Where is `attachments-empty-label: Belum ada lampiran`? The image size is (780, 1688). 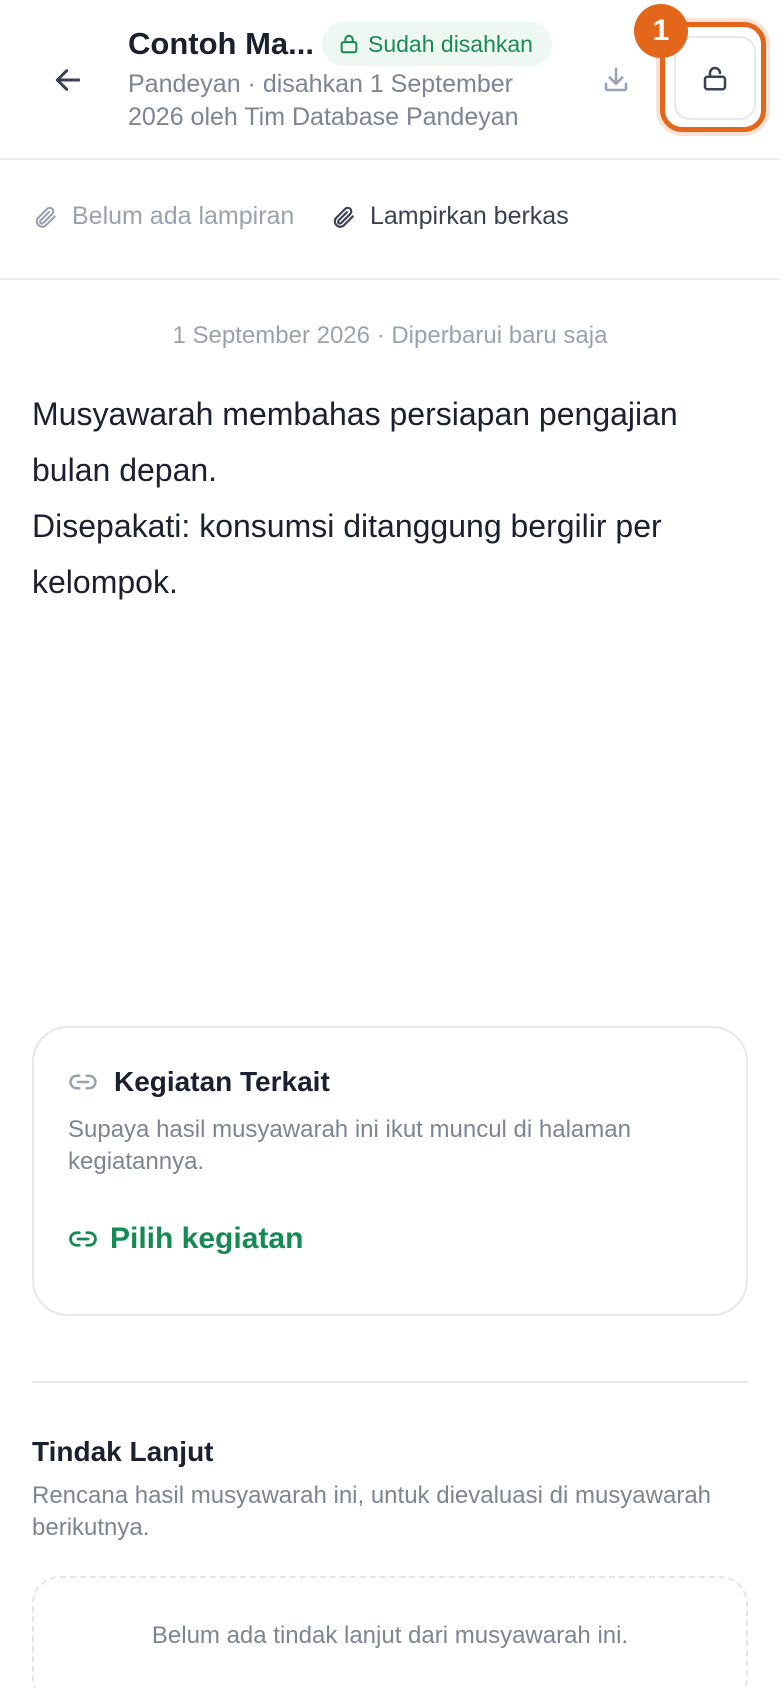
attachments-empty-label: Belum ada lampiran is located at coordinates (183, 216).